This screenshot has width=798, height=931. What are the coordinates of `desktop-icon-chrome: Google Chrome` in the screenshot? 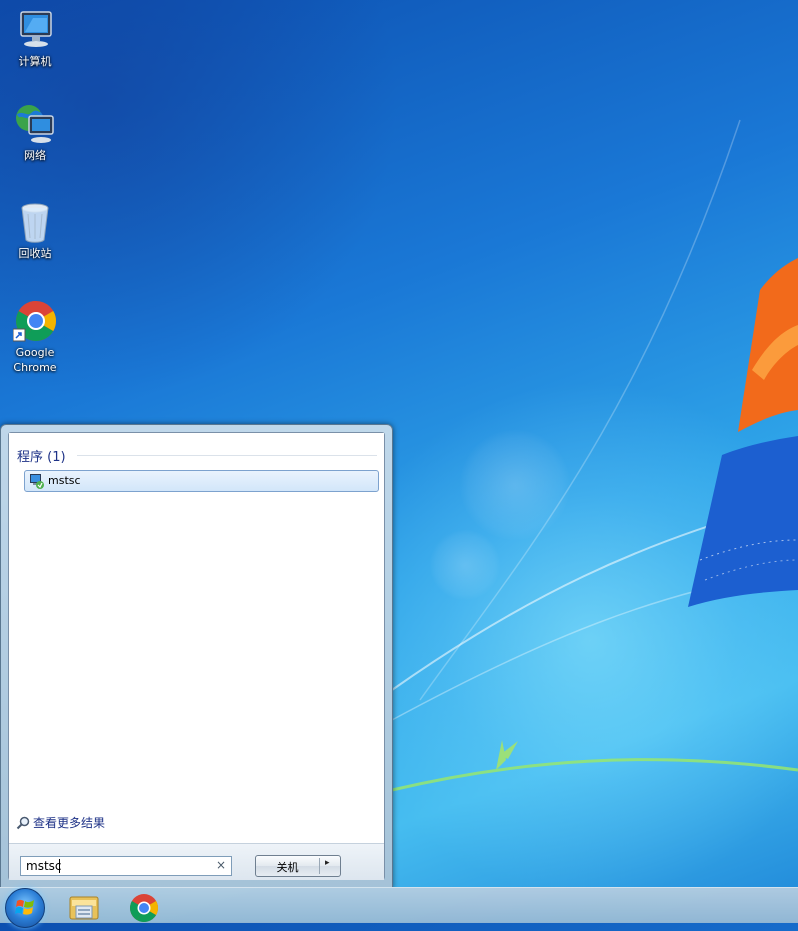 It's located at (35, 337).